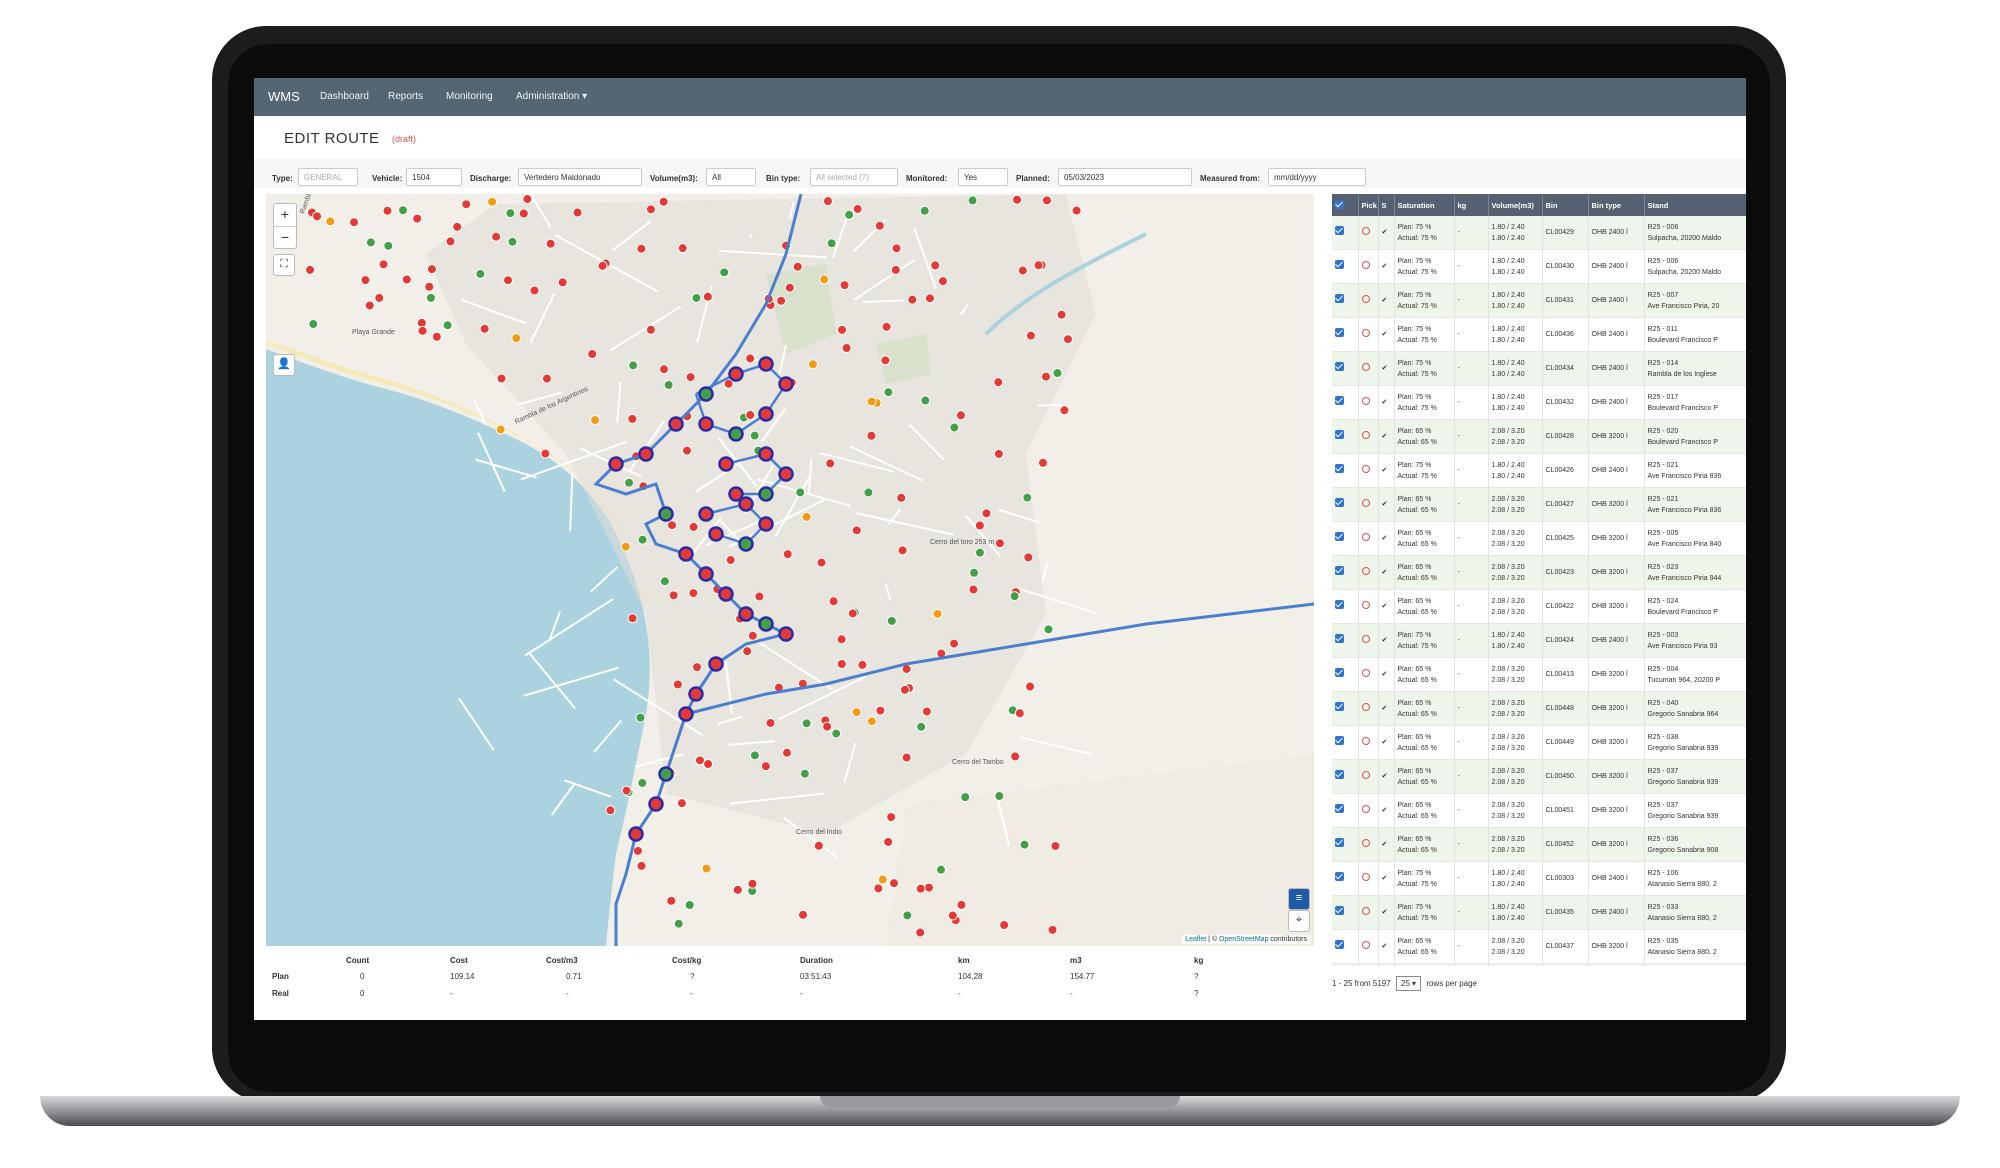 The height and width of the screenshot is (1168, 2000). What do you see at coordinates (551, 96) in the screenshot?
I see `nav-administration: Administration ▾` at bounding box center [551, 96].